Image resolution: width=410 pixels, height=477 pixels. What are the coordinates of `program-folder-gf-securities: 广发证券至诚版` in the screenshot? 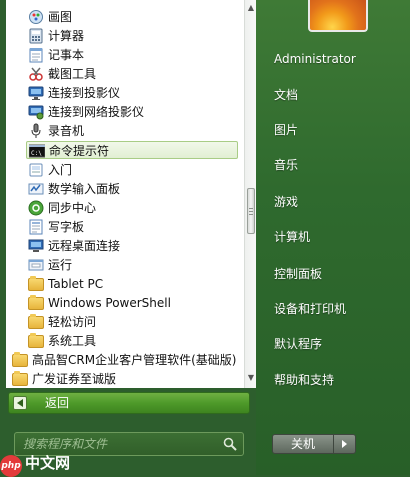 It's located at (125, 379).